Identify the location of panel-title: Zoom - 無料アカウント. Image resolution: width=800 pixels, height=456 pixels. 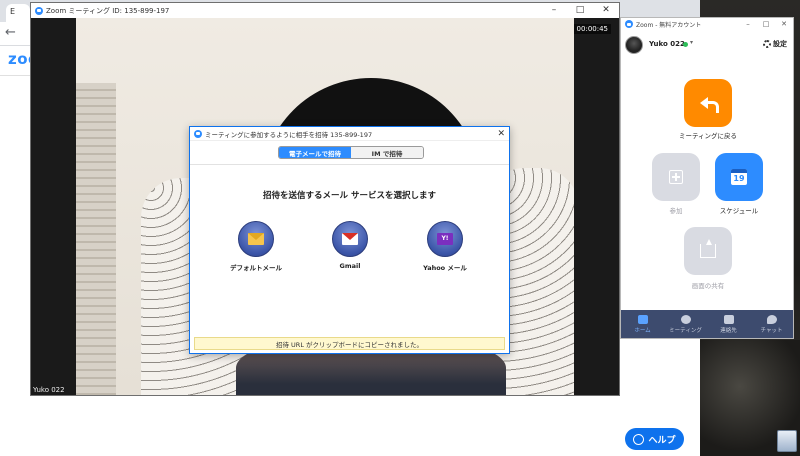
(669, 25).